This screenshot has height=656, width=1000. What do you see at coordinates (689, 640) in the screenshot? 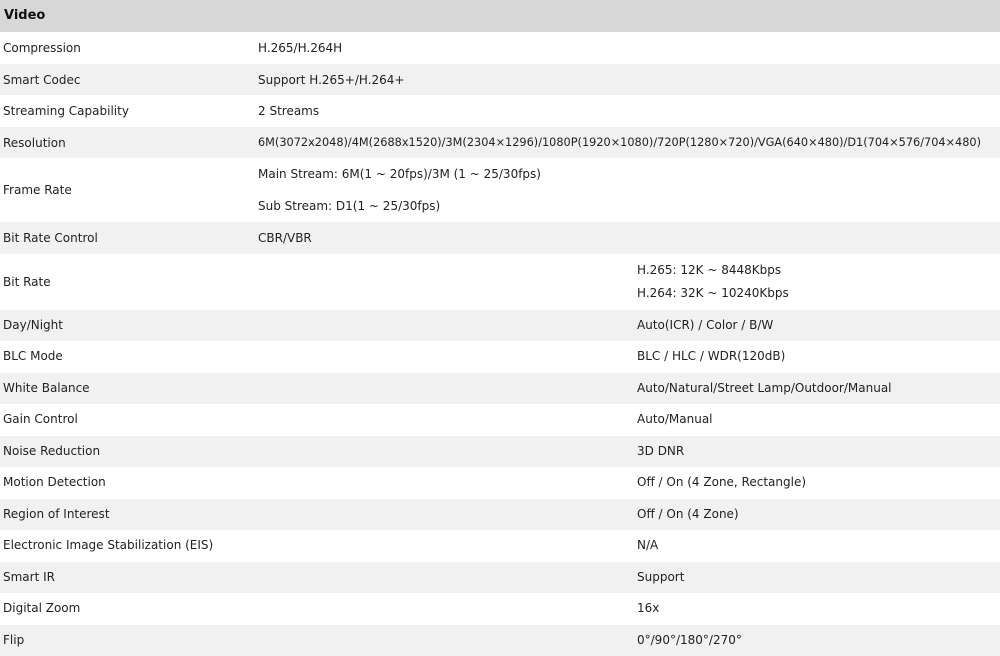
I see `spec-value: 0°/90°/180°/270°` at bounding box center [689, 640].